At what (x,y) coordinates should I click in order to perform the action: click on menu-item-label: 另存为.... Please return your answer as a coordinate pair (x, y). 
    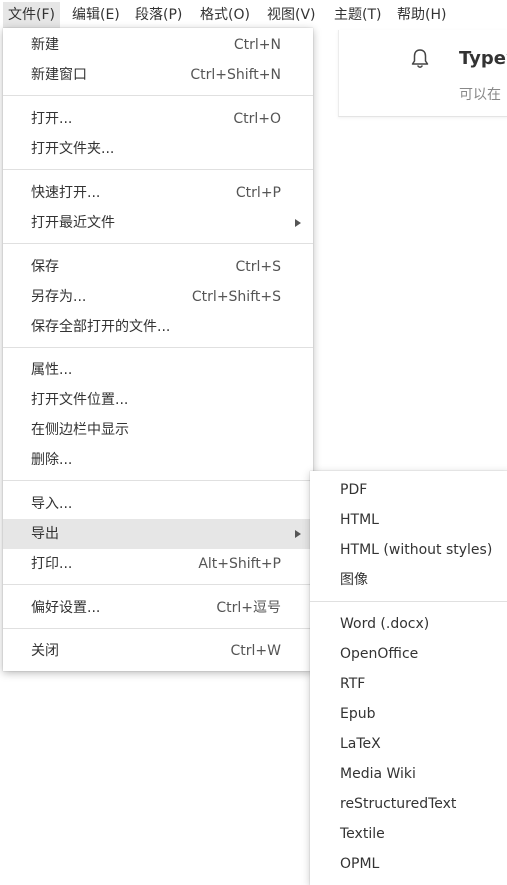
    Looking at the image, I should click on (59, 297).